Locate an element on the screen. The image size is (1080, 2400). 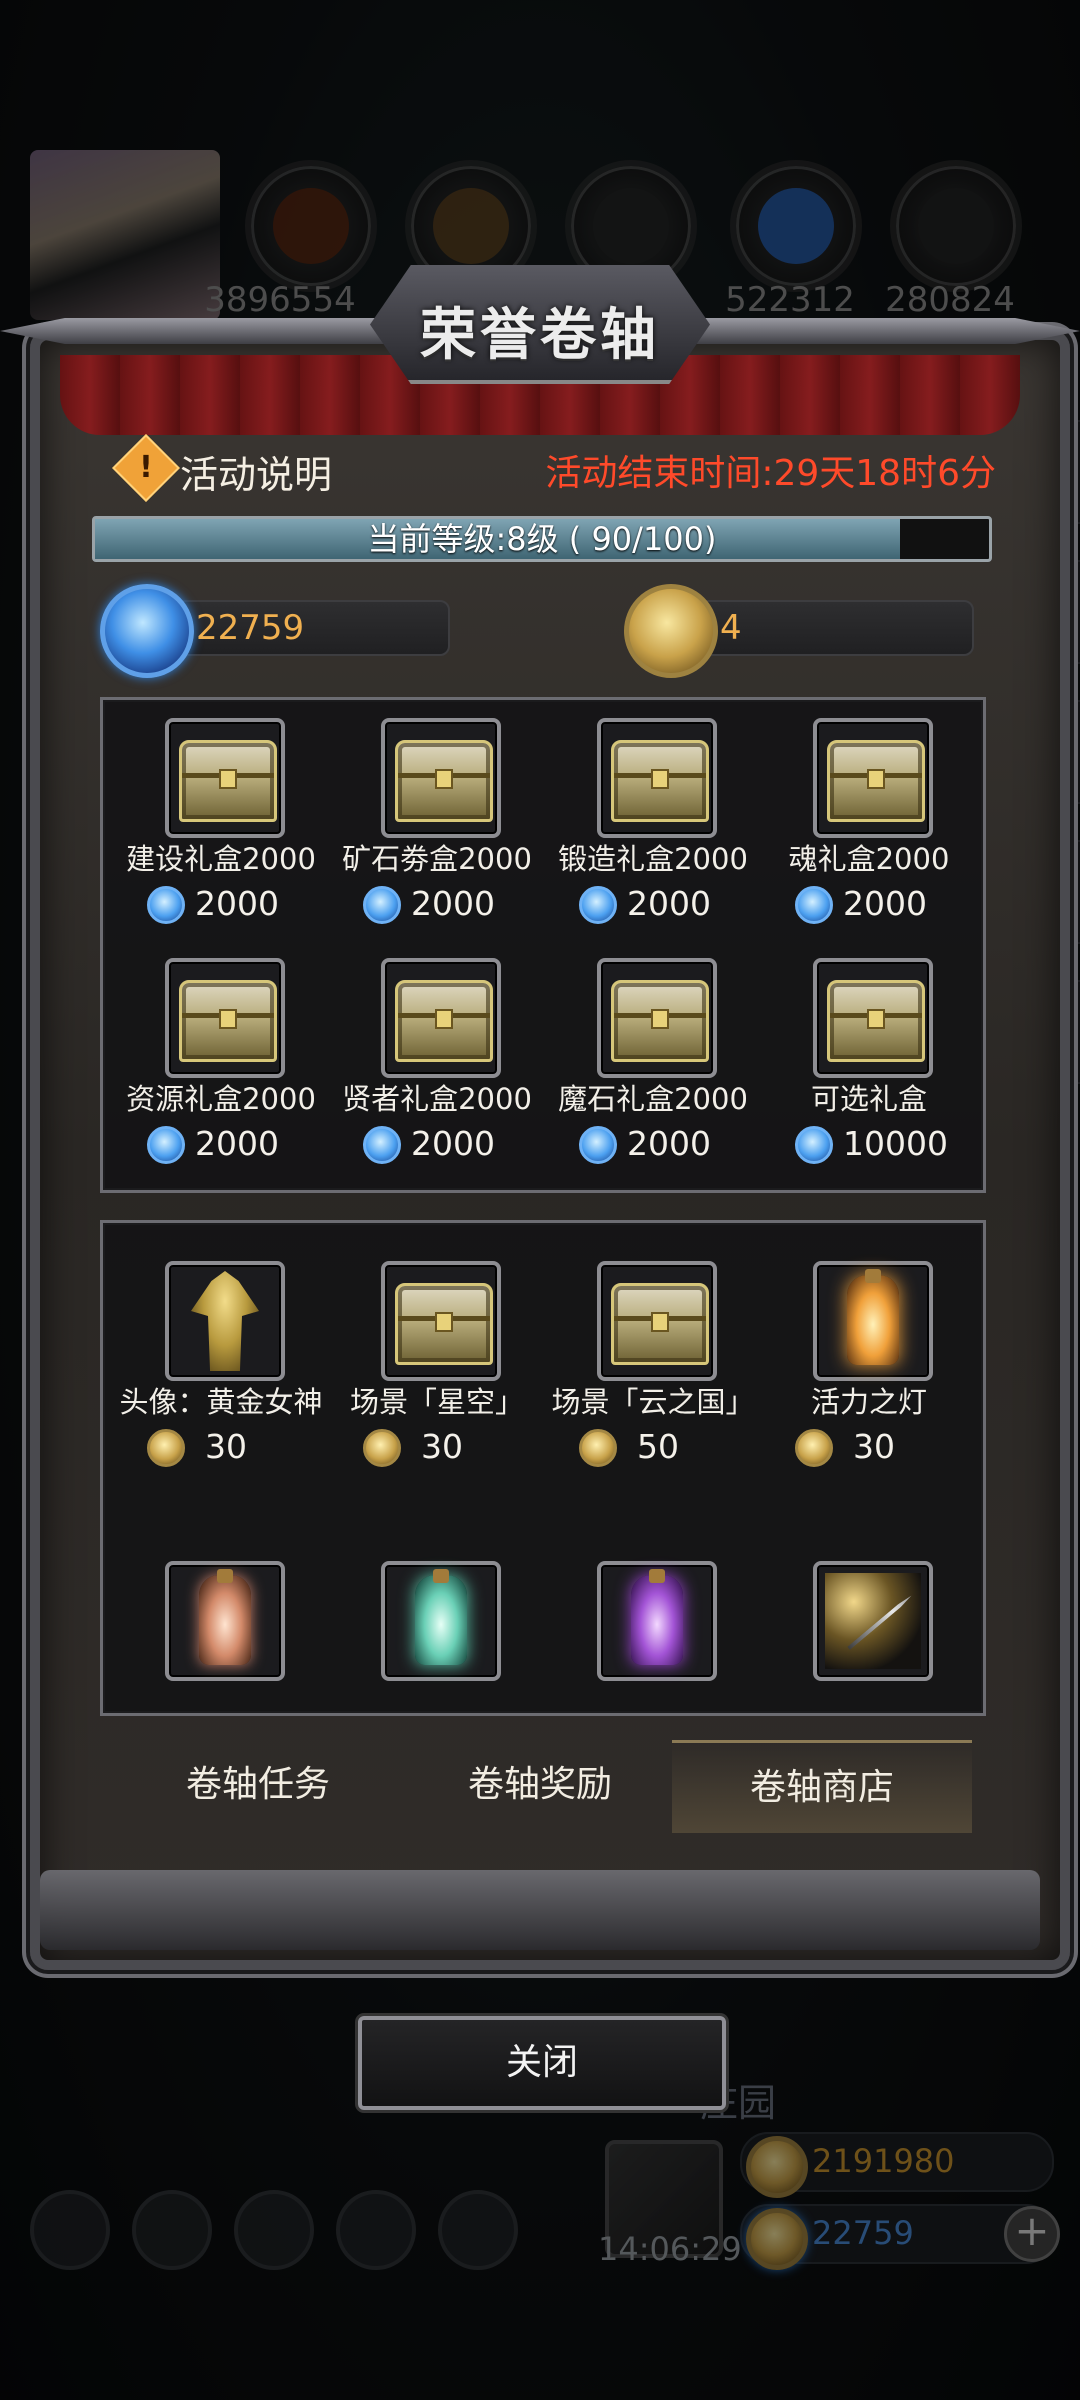
shop-item: 可选礼盒 10000 is located at coordinates (869, 1065).